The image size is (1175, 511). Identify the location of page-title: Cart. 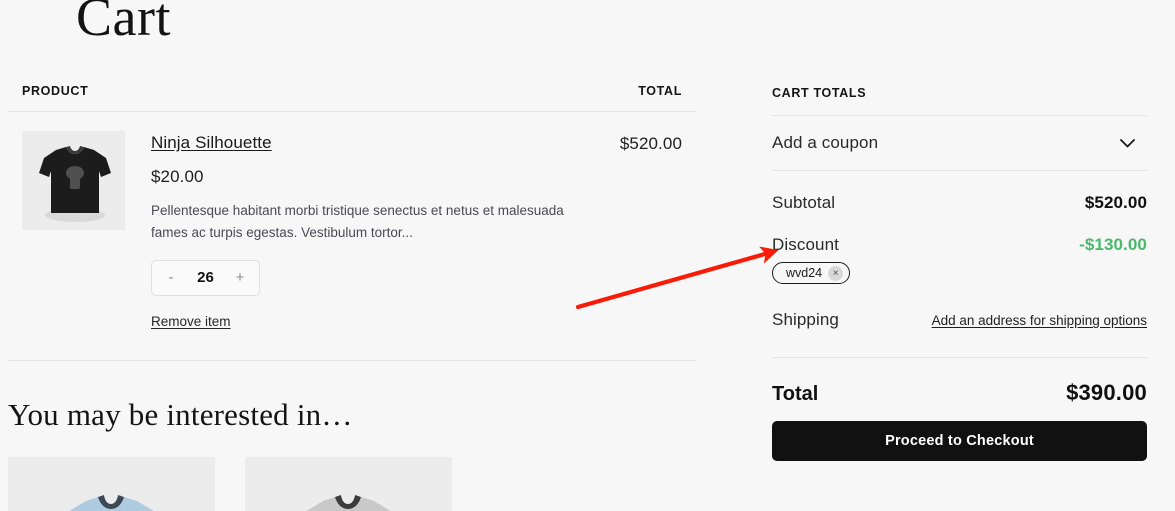
(123, 23).